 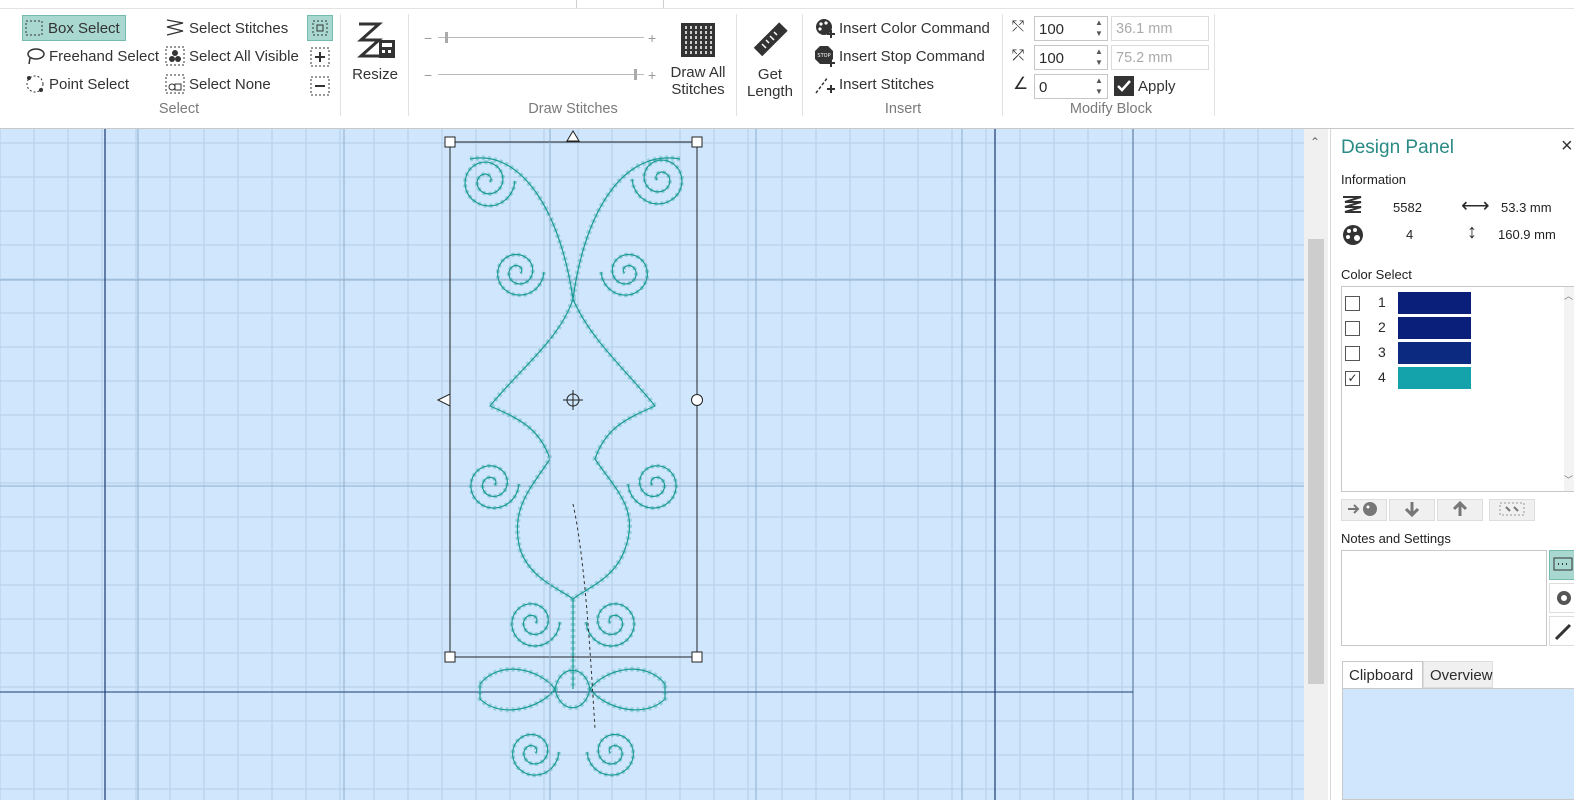 I want to click on minus-icon: −, so click(x=428, y=38).